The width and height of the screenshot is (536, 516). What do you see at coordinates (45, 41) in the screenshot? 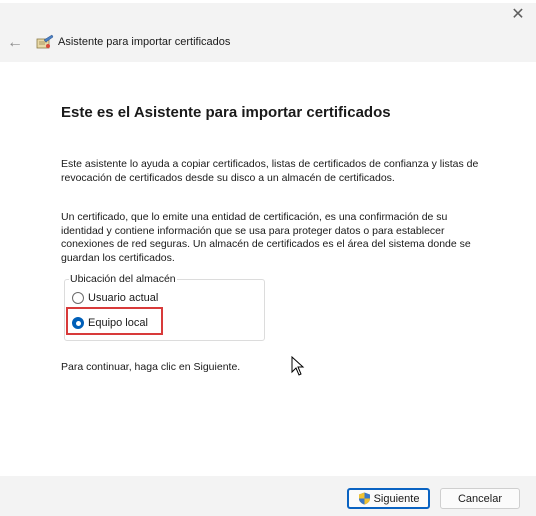
I see `certificate-wizard-icon` at bounding box center [45, 41].